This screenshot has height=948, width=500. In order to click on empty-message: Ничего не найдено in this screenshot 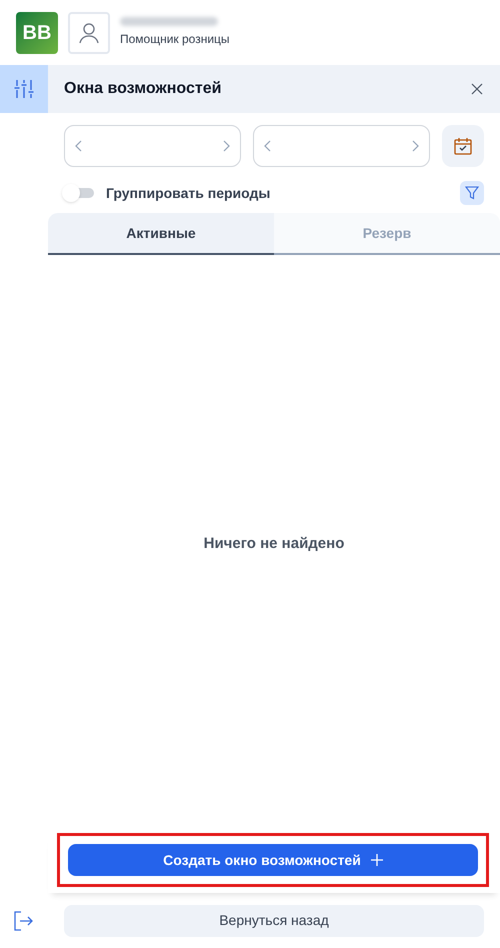, I will do `click(274, 544)`.